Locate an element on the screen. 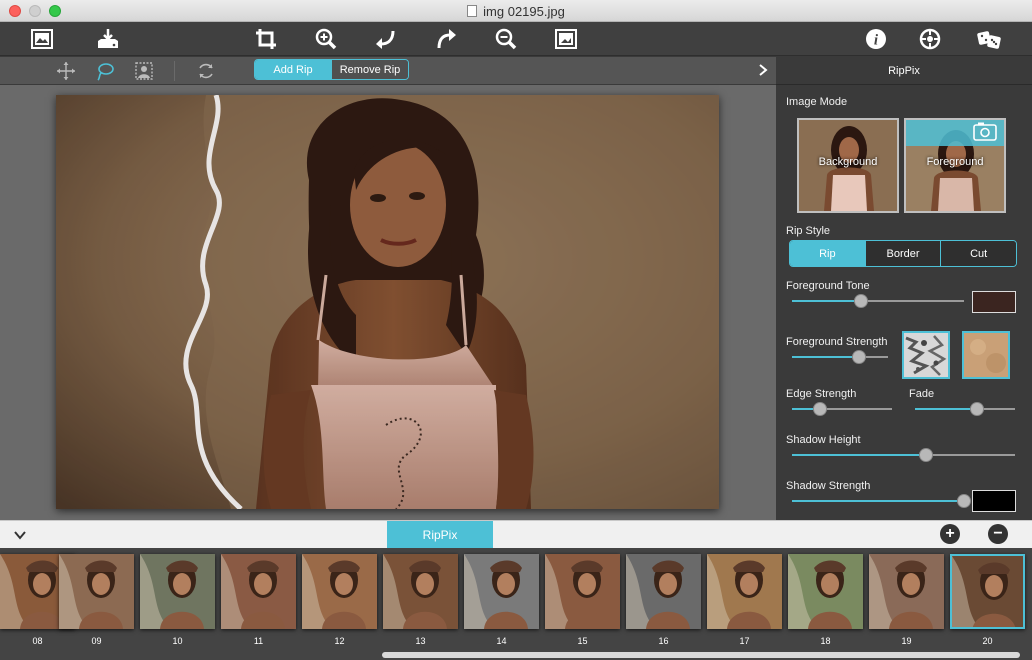 This screenshot has width=1032, height=660. save-button is located at coordinates (108, 39).